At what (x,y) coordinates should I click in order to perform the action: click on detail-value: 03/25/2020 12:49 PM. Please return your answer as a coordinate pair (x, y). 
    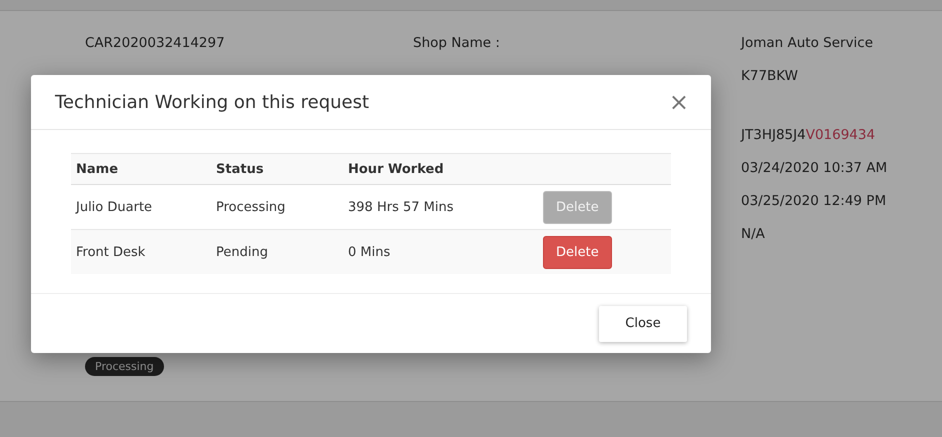
    Looking at the image, I should click on (814, 201).